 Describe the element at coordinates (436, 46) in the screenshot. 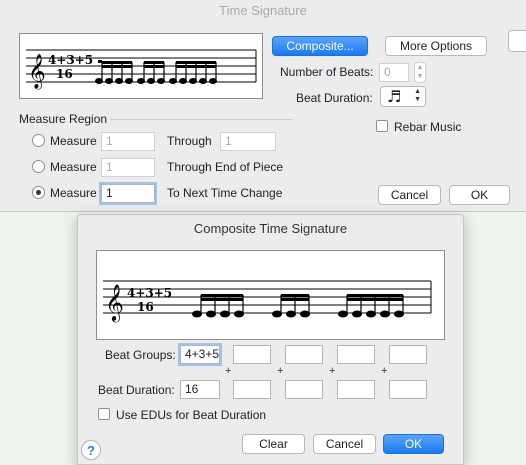

I see `more-options-button: More Options` at that location.